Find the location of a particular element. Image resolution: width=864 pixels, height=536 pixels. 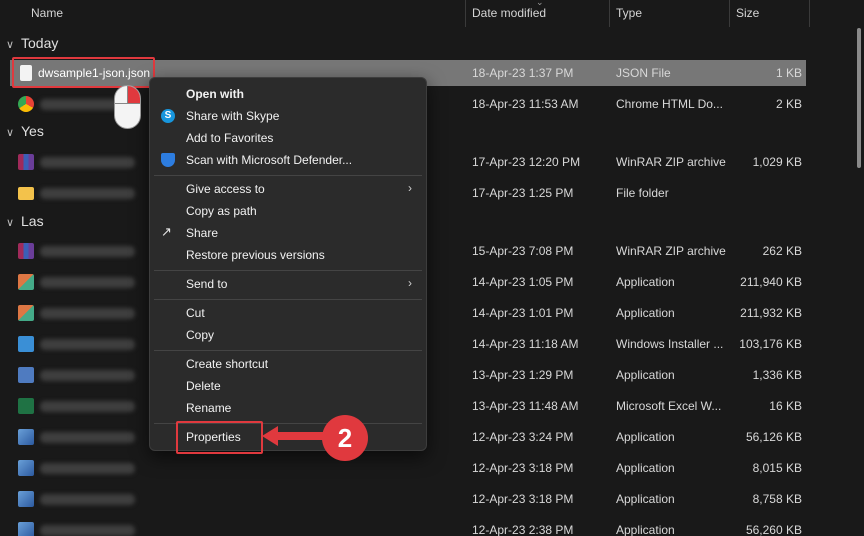

group-yesterday: ∨ Yes is located at coordinates (25, 131).